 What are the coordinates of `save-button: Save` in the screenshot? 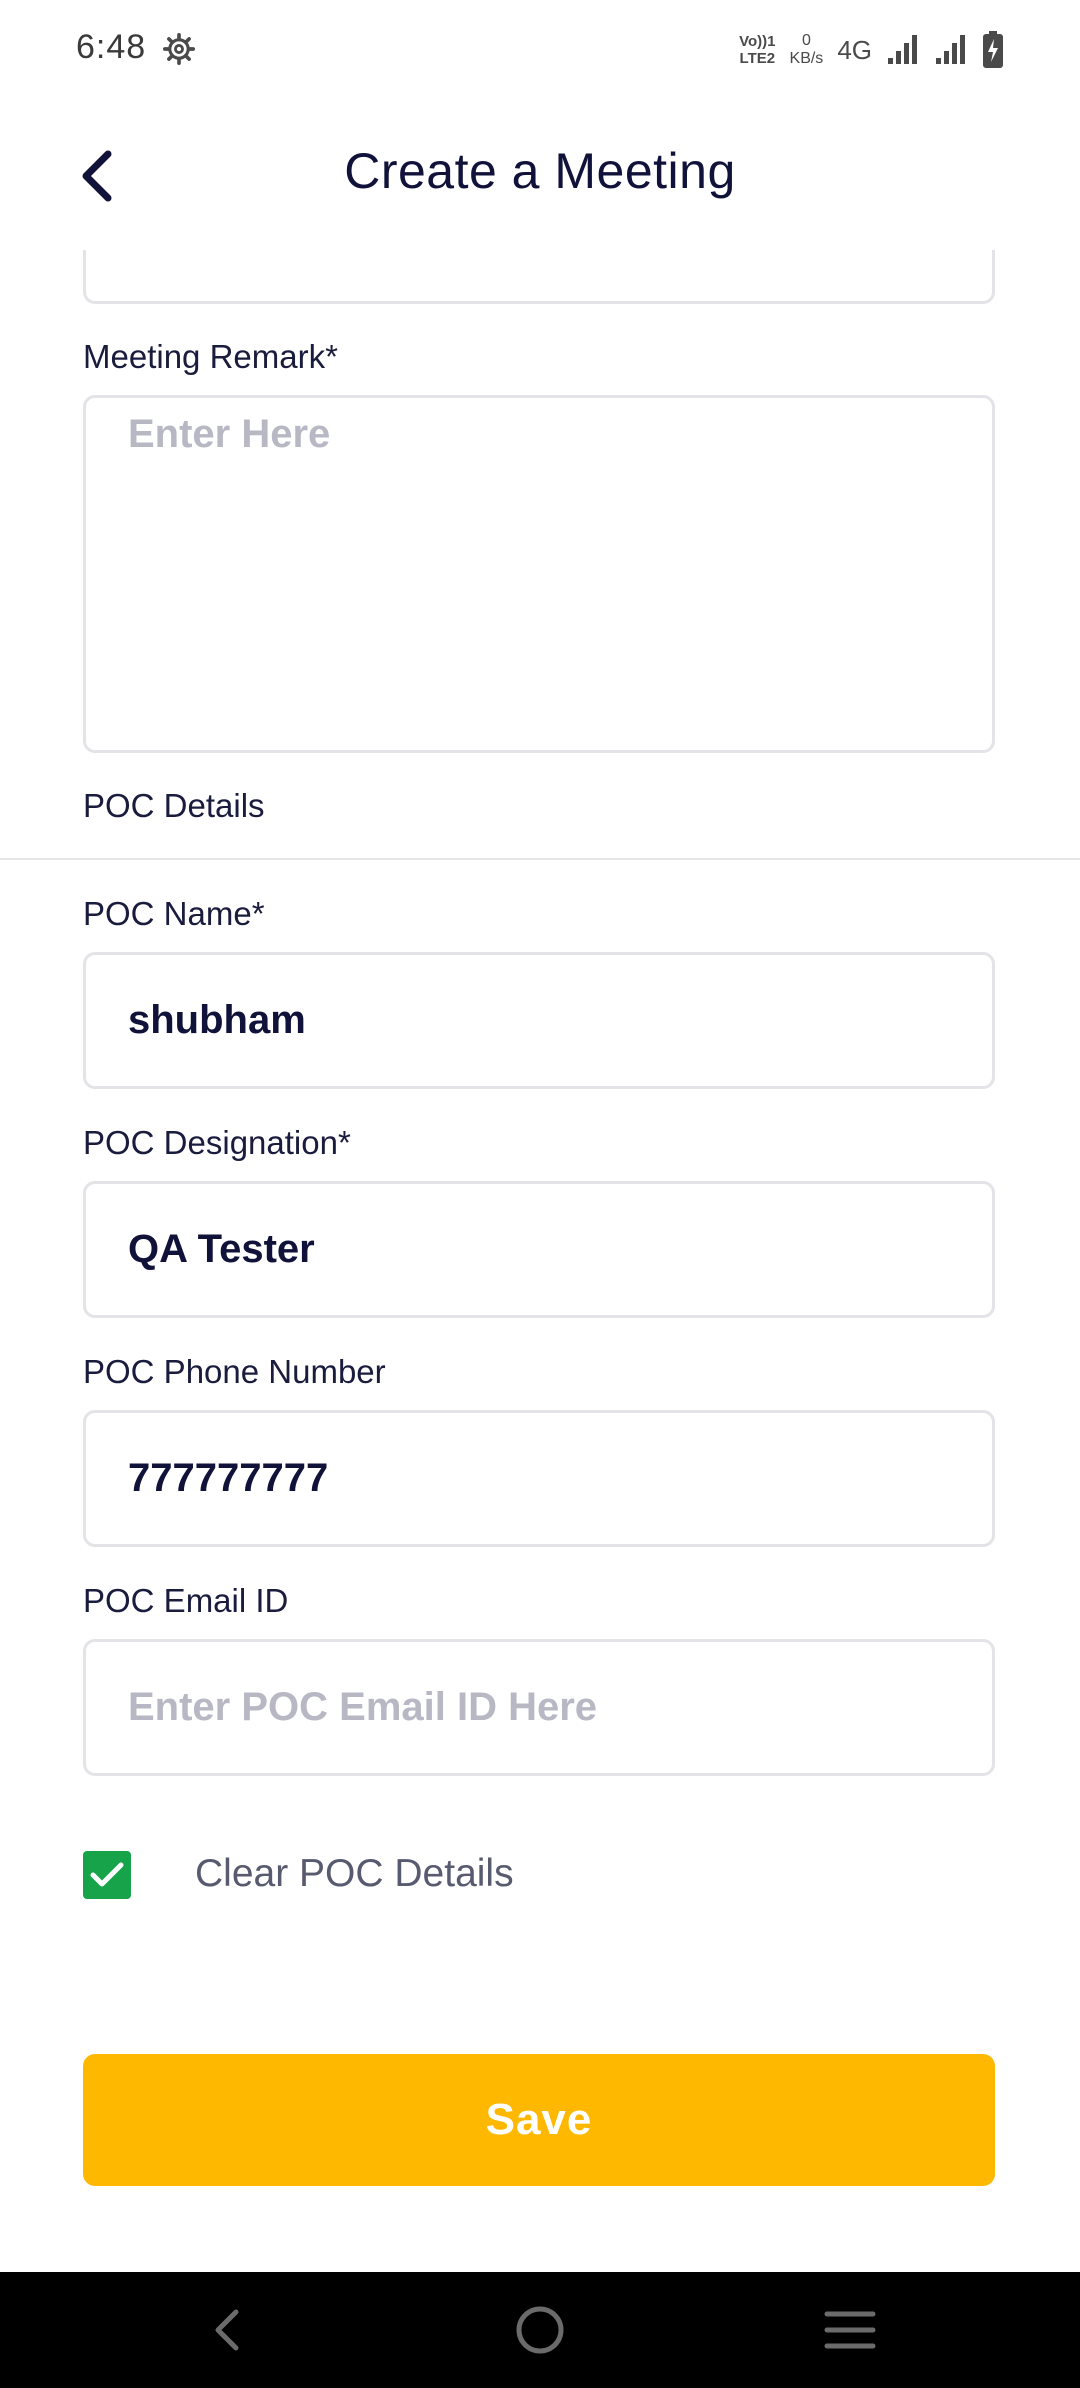 It's located at (539, 2120).